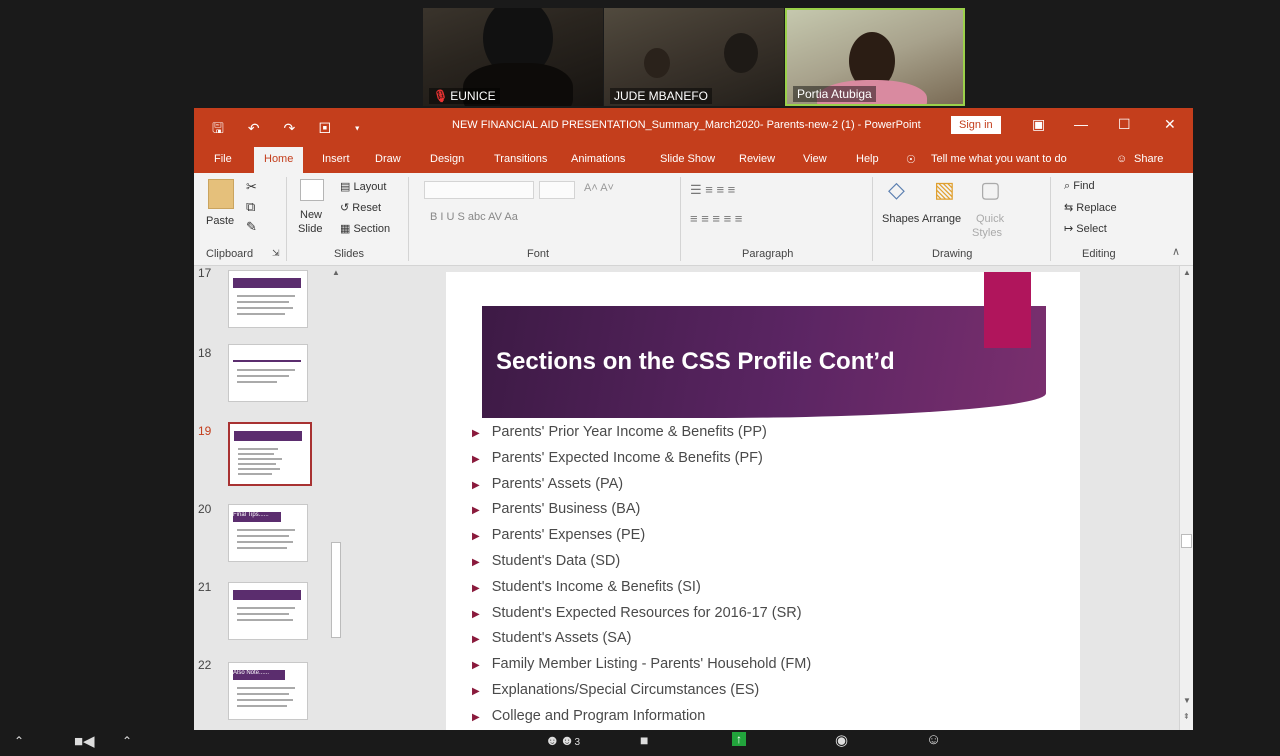 Image resolution: width=1280 pixels, height=756 pixels. What do you see at coordinates (84, 741) in the screenshot?
I see `video-camera-icon: ■◀` at bounding box center [84, 741].